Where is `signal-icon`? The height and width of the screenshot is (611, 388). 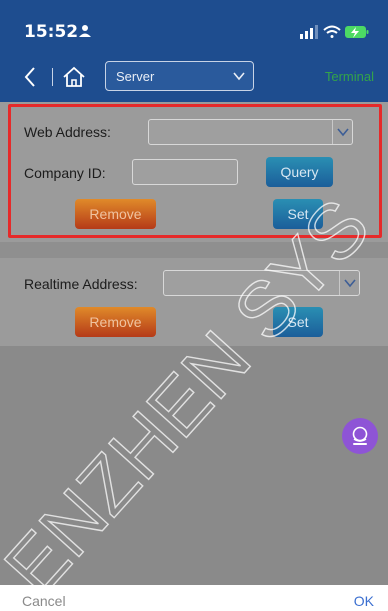
signal-icon is located at coordinates (309, 32).